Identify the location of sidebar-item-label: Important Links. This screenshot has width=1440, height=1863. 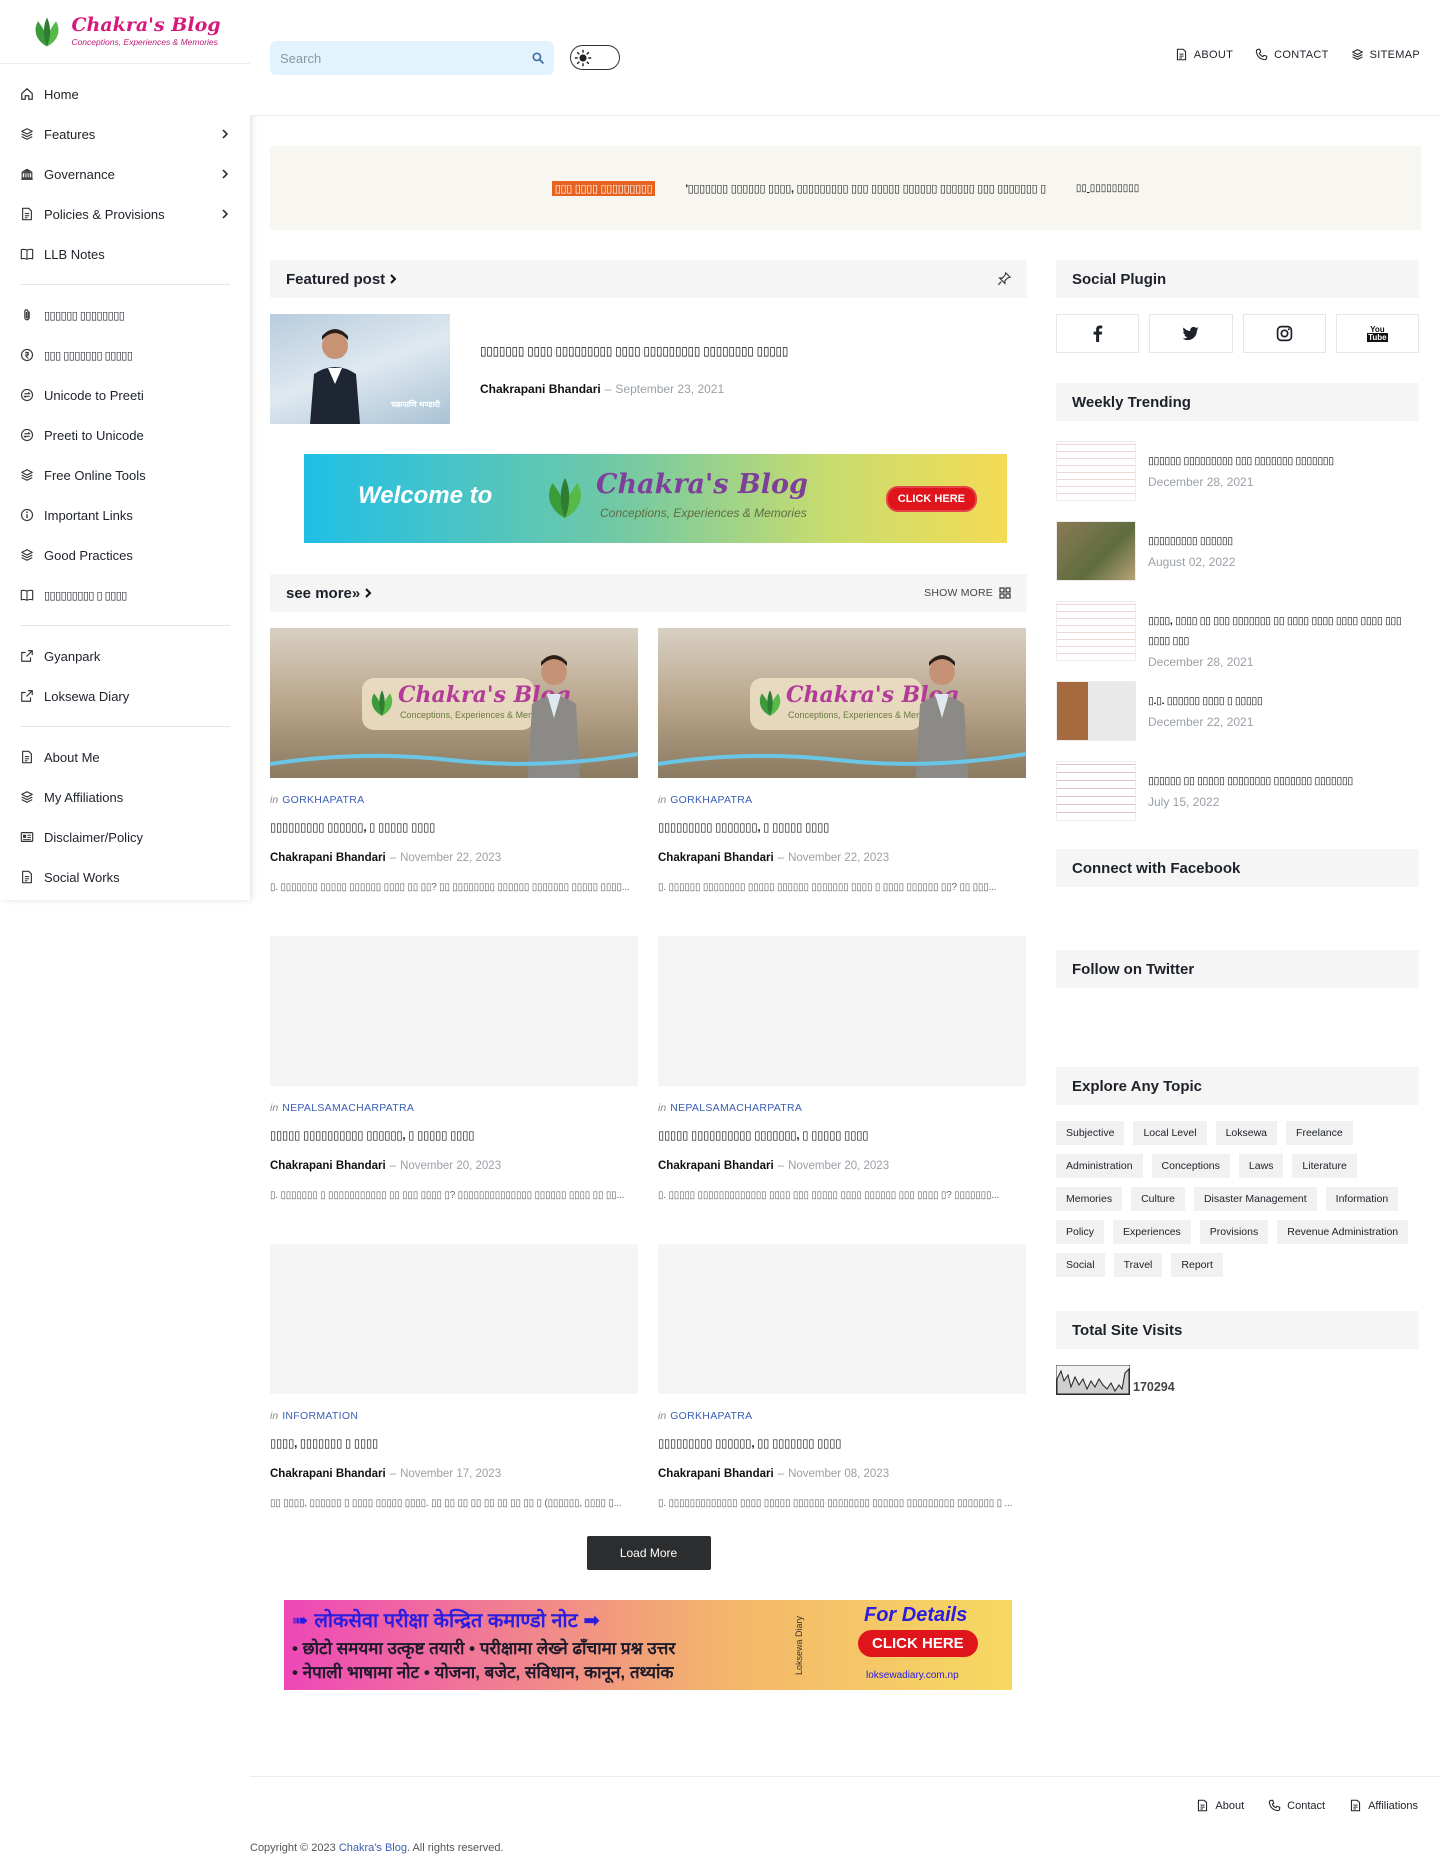
(88, 515).